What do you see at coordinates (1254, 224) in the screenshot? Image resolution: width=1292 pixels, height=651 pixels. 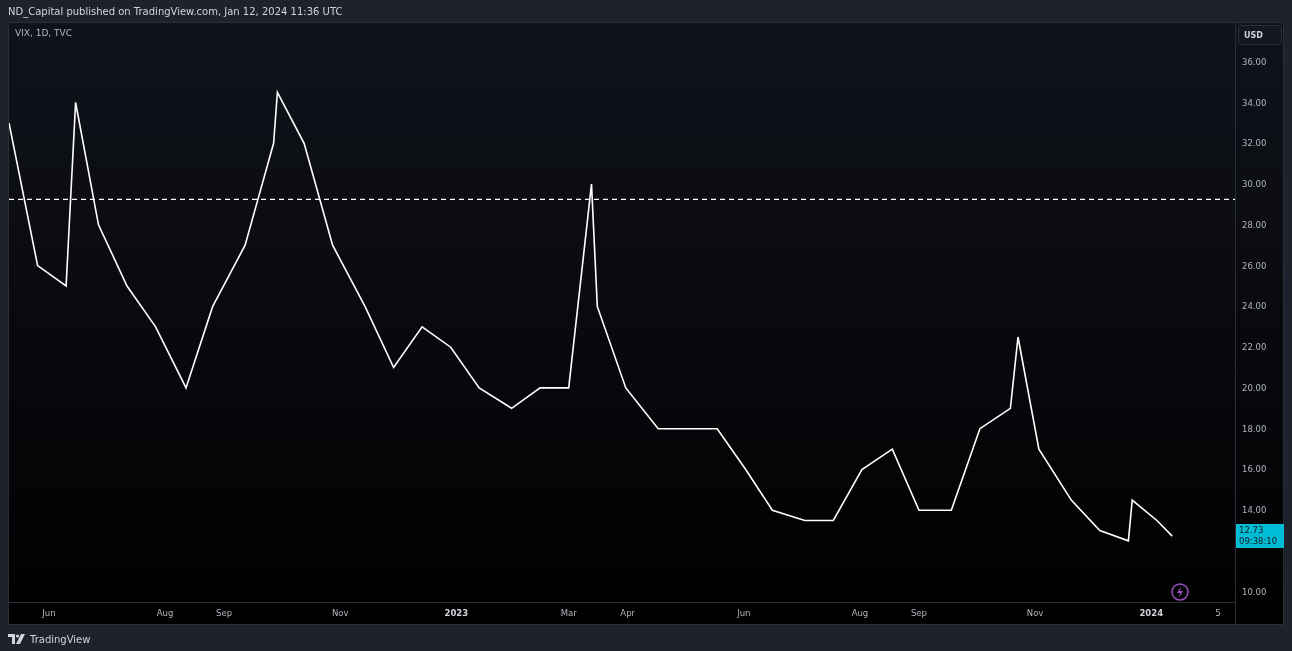 I see `price-tick-label: 28.00` at bounding box center [1254, 224].